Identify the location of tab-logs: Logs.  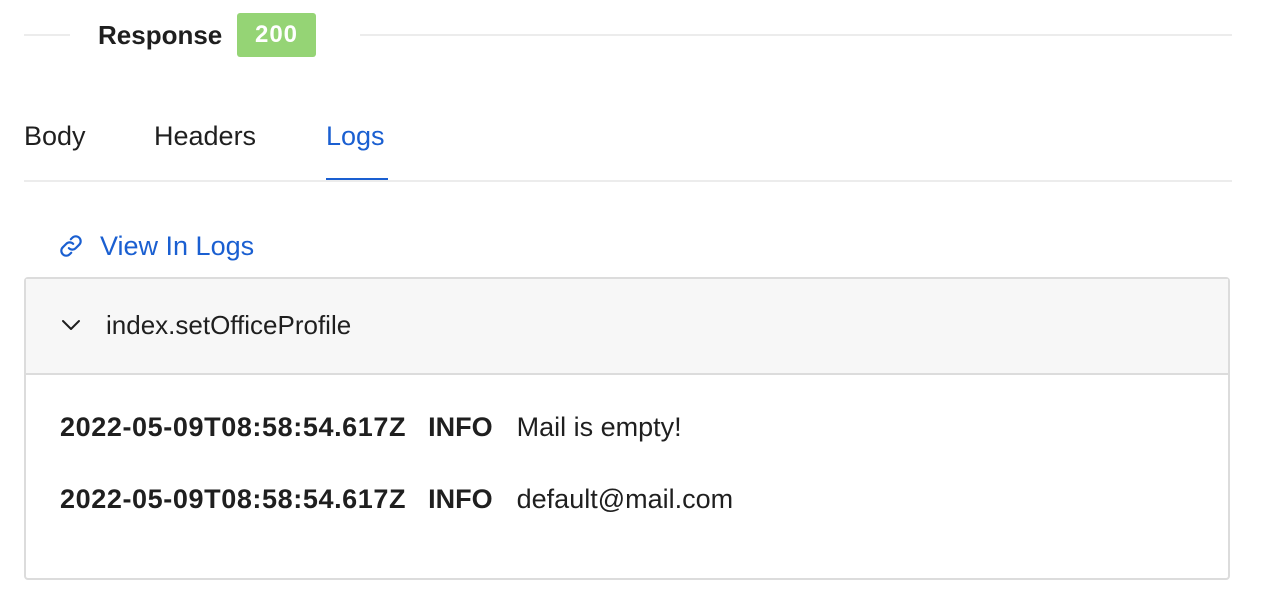
(355, 136).